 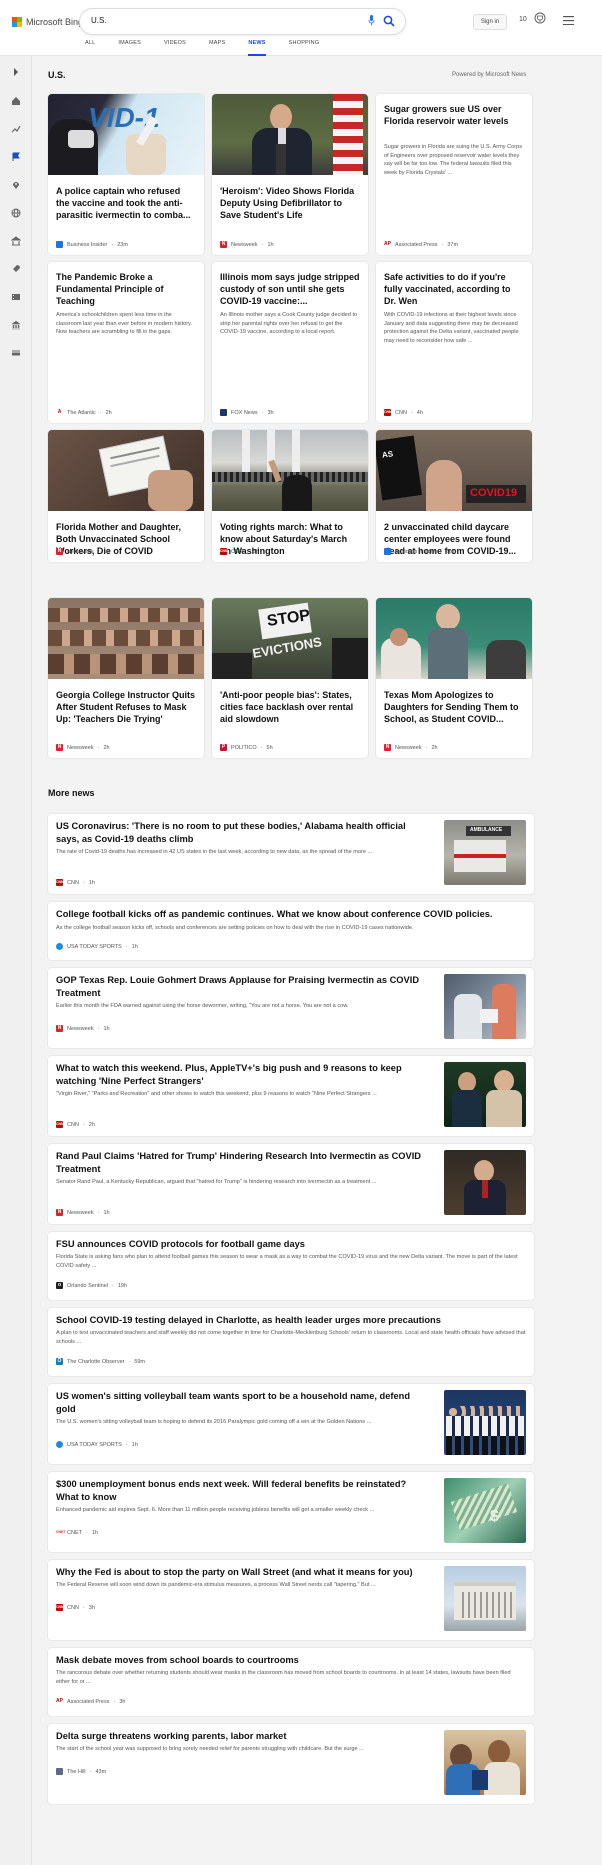 I want to click on card-source: N Newsweek · 2h, so click(x=83, y=747).